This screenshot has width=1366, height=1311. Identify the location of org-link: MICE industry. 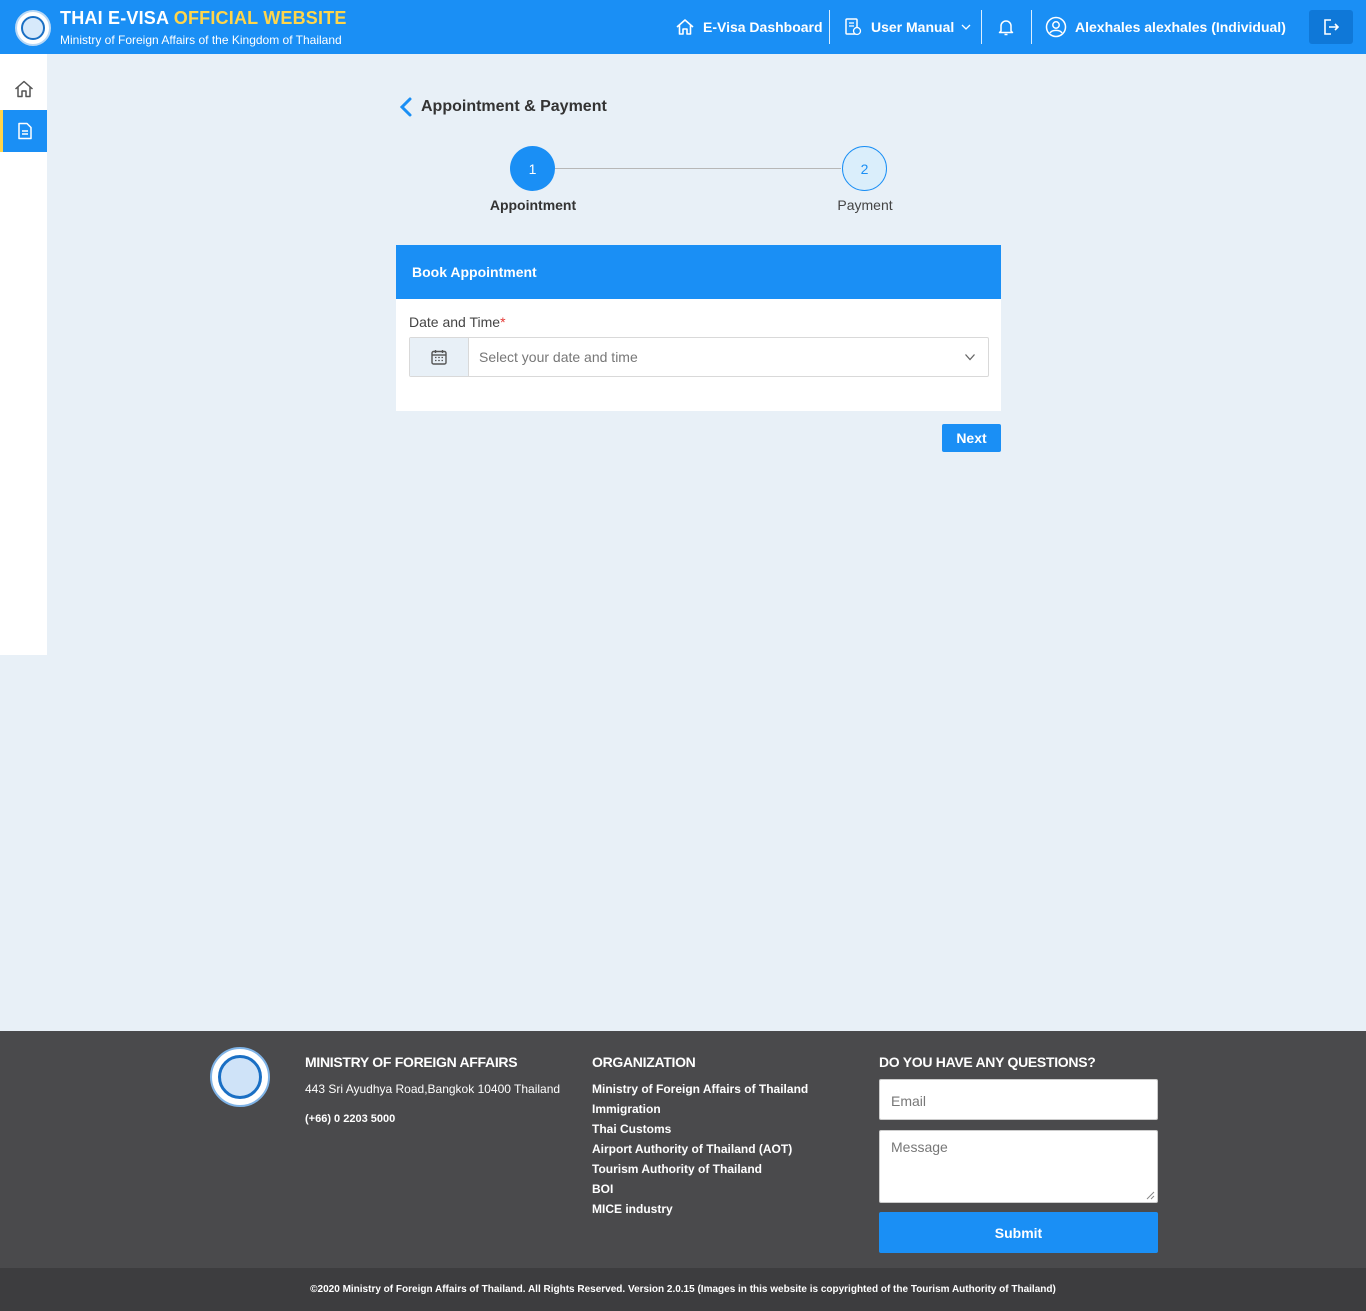
(700, 1212).